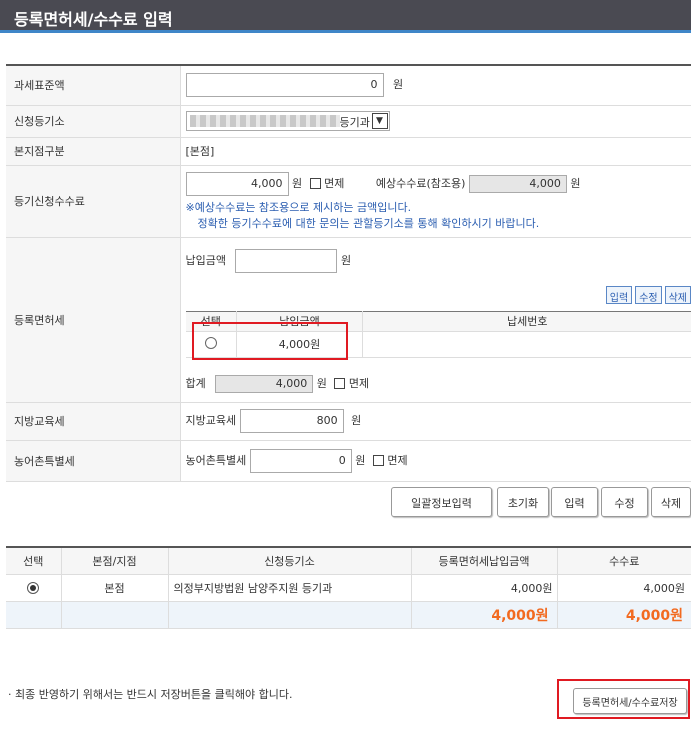  What do you see at coordinates (93, 19) in the screenshot?
I see `page-title: 등록면허세/수수료 입력` at bounding box center [93, 19].